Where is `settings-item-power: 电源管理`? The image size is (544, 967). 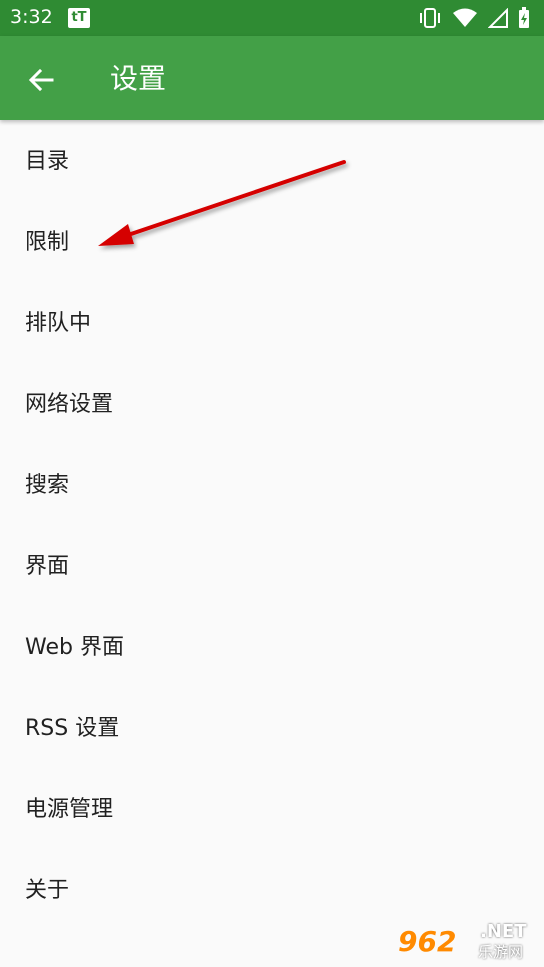 settings-item-power: 电源管理 is located at coordinates (272, 809).